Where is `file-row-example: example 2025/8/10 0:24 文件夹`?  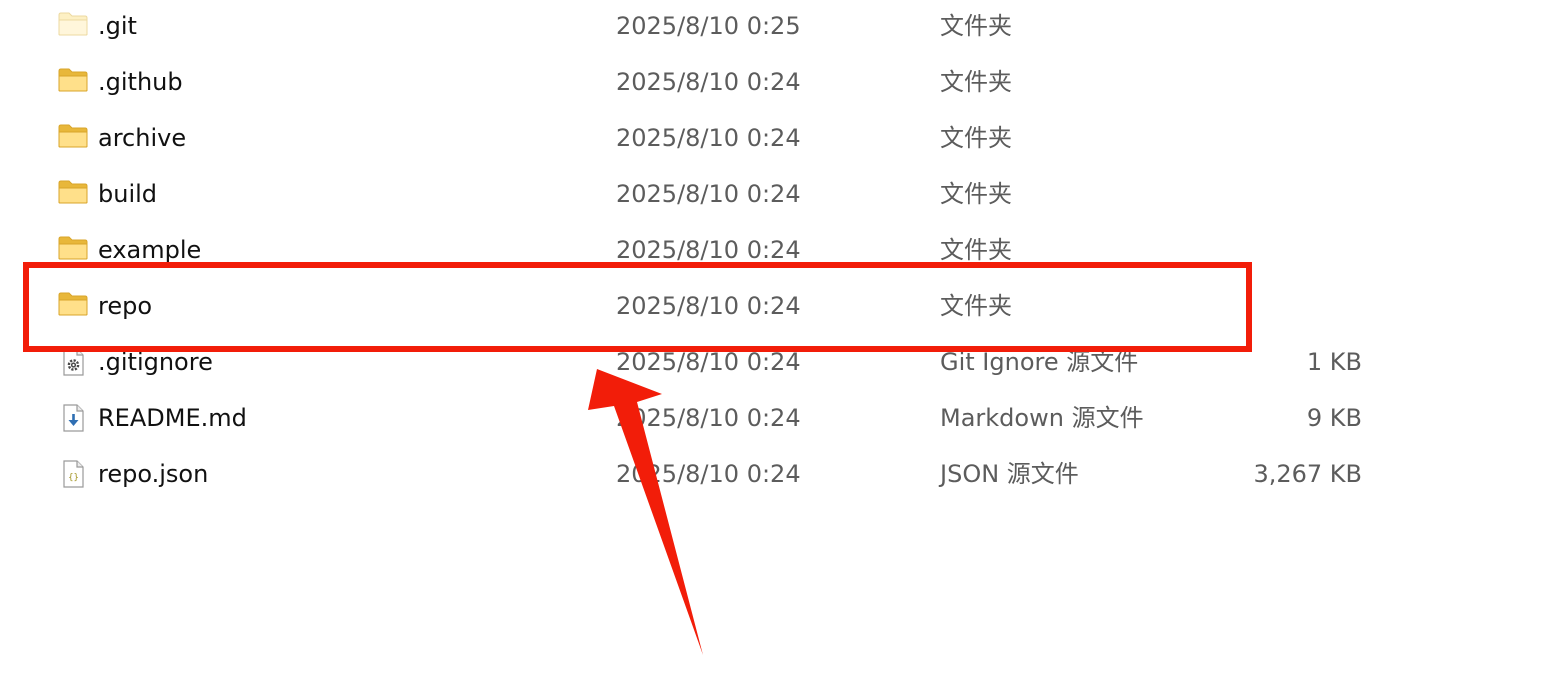 file-row-example: example 2025/8/10 0:24 文件夹 is located at coordinates (778, 252).